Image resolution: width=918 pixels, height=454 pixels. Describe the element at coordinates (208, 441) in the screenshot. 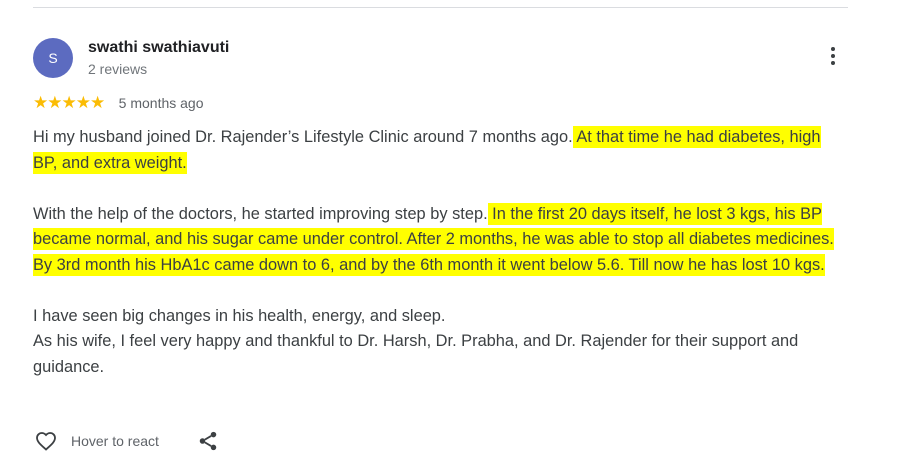

I see `share-icon` at that location.